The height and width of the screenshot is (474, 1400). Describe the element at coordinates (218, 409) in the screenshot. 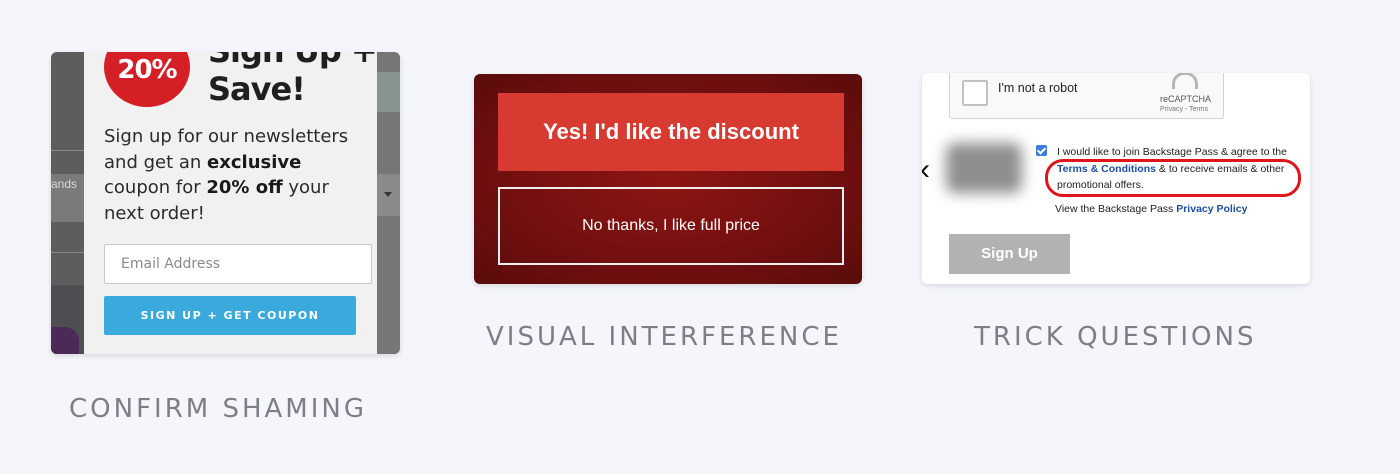

I see `caption-confirm-shaming: CONFIRM SHAMING` at that location.